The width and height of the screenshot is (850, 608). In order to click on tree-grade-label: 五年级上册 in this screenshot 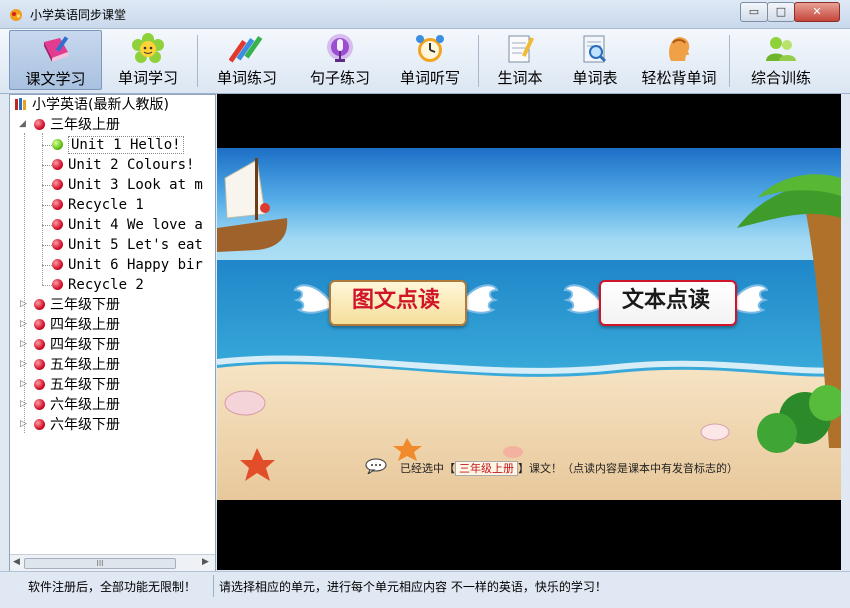, I will do `click(85, 365)`.